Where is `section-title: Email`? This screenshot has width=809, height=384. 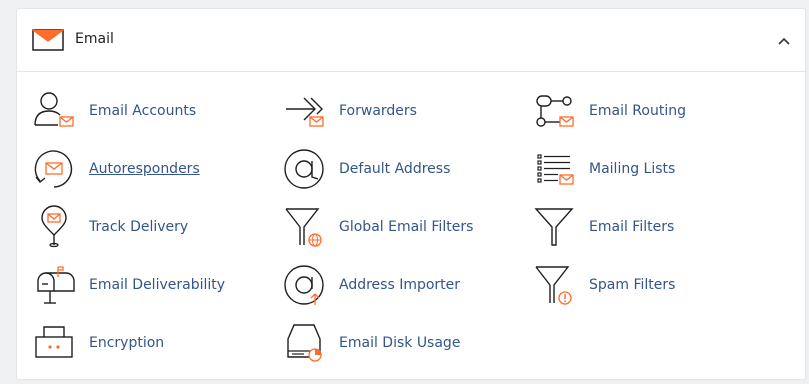 section-title: Email is located at coordinates (94, 39).